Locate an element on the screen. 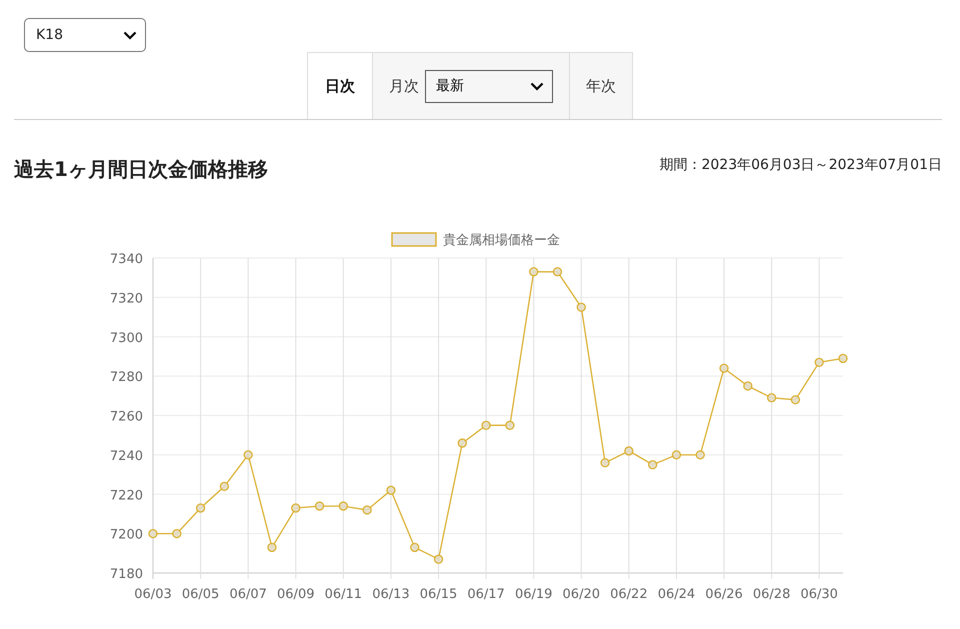  axis-label: 7240 is located at coordinates (126, 456).